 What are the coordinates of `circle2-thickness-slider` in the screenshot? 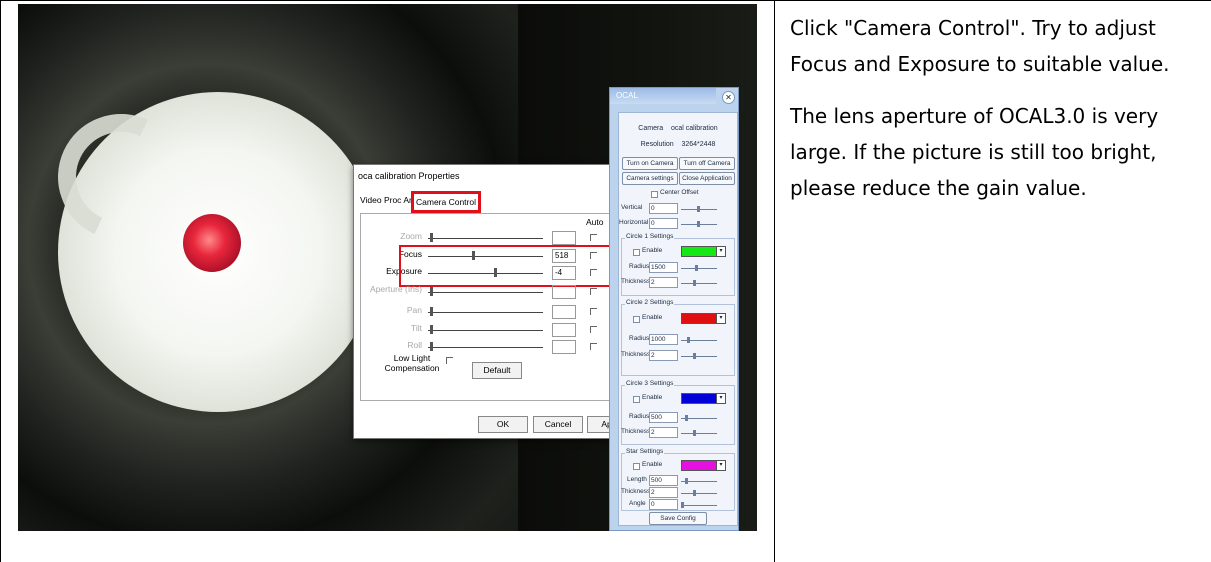 It's located at (699, 356).